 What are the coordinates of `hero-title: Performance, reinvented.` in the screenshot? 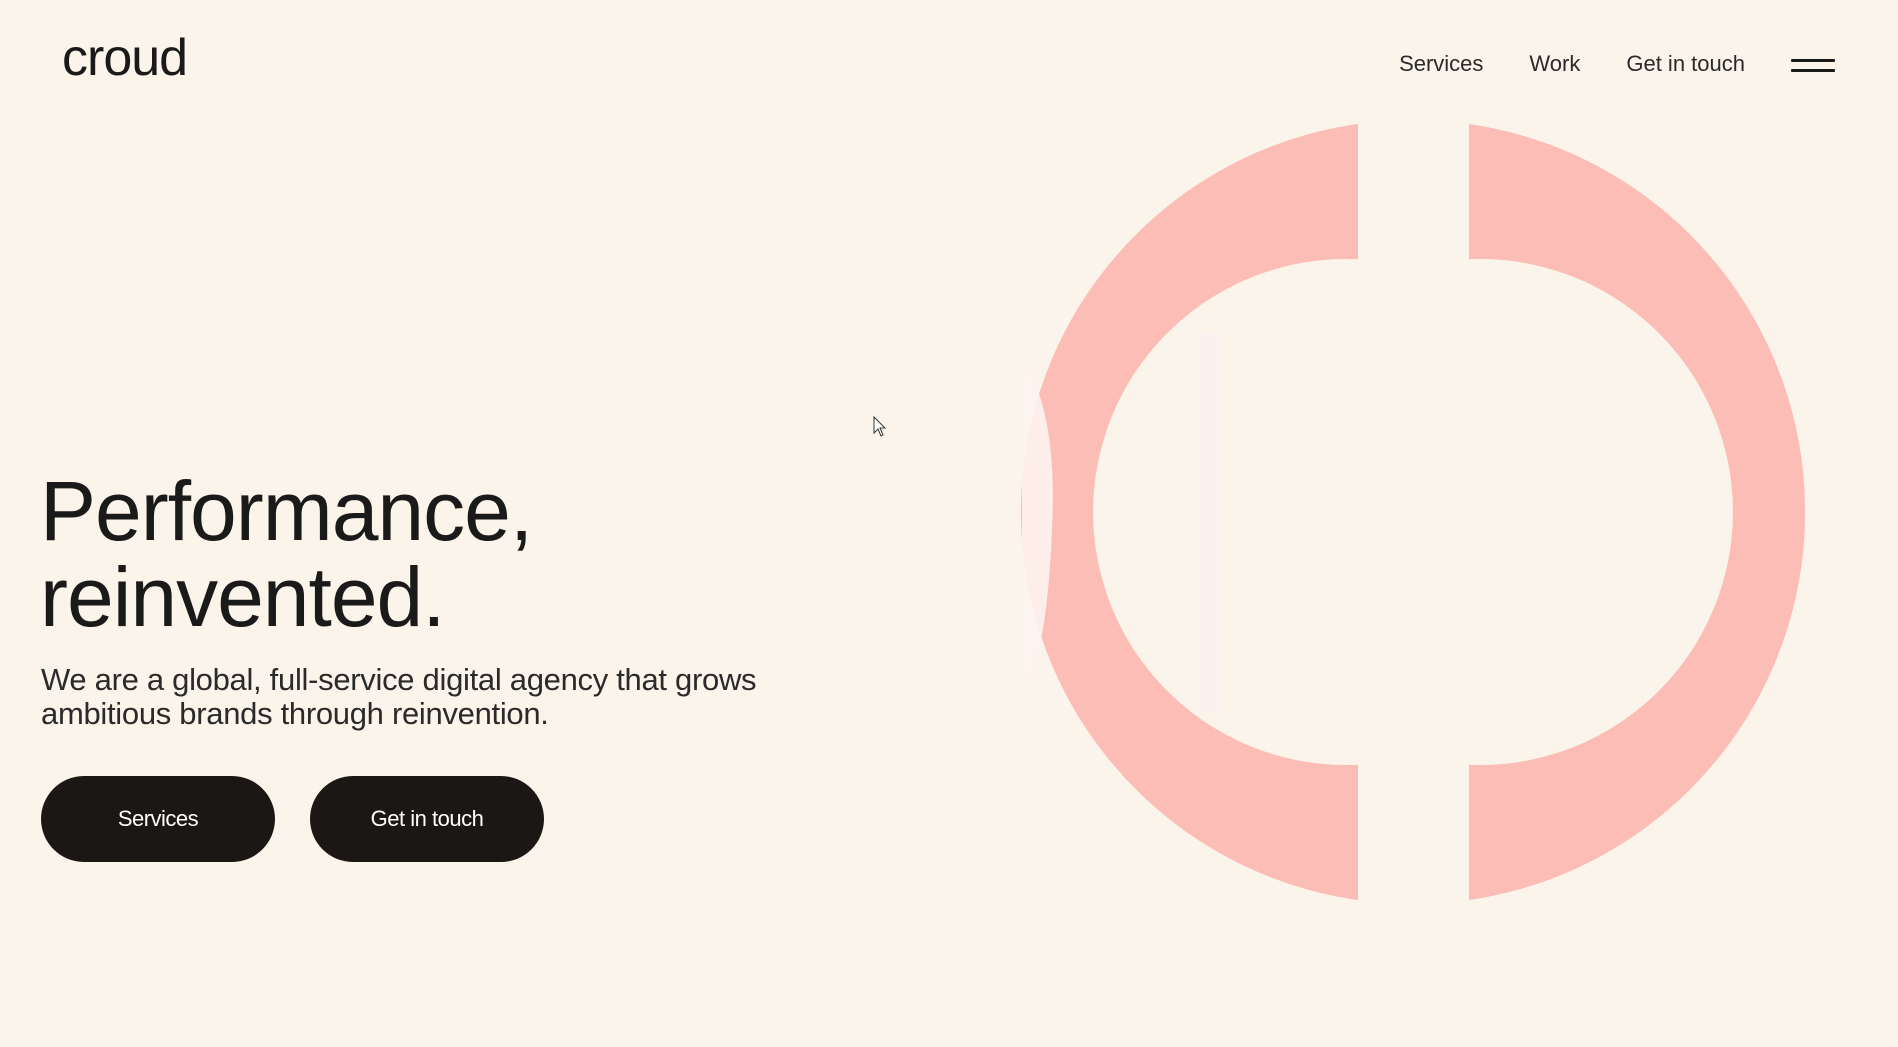 It's located at (420, 554).